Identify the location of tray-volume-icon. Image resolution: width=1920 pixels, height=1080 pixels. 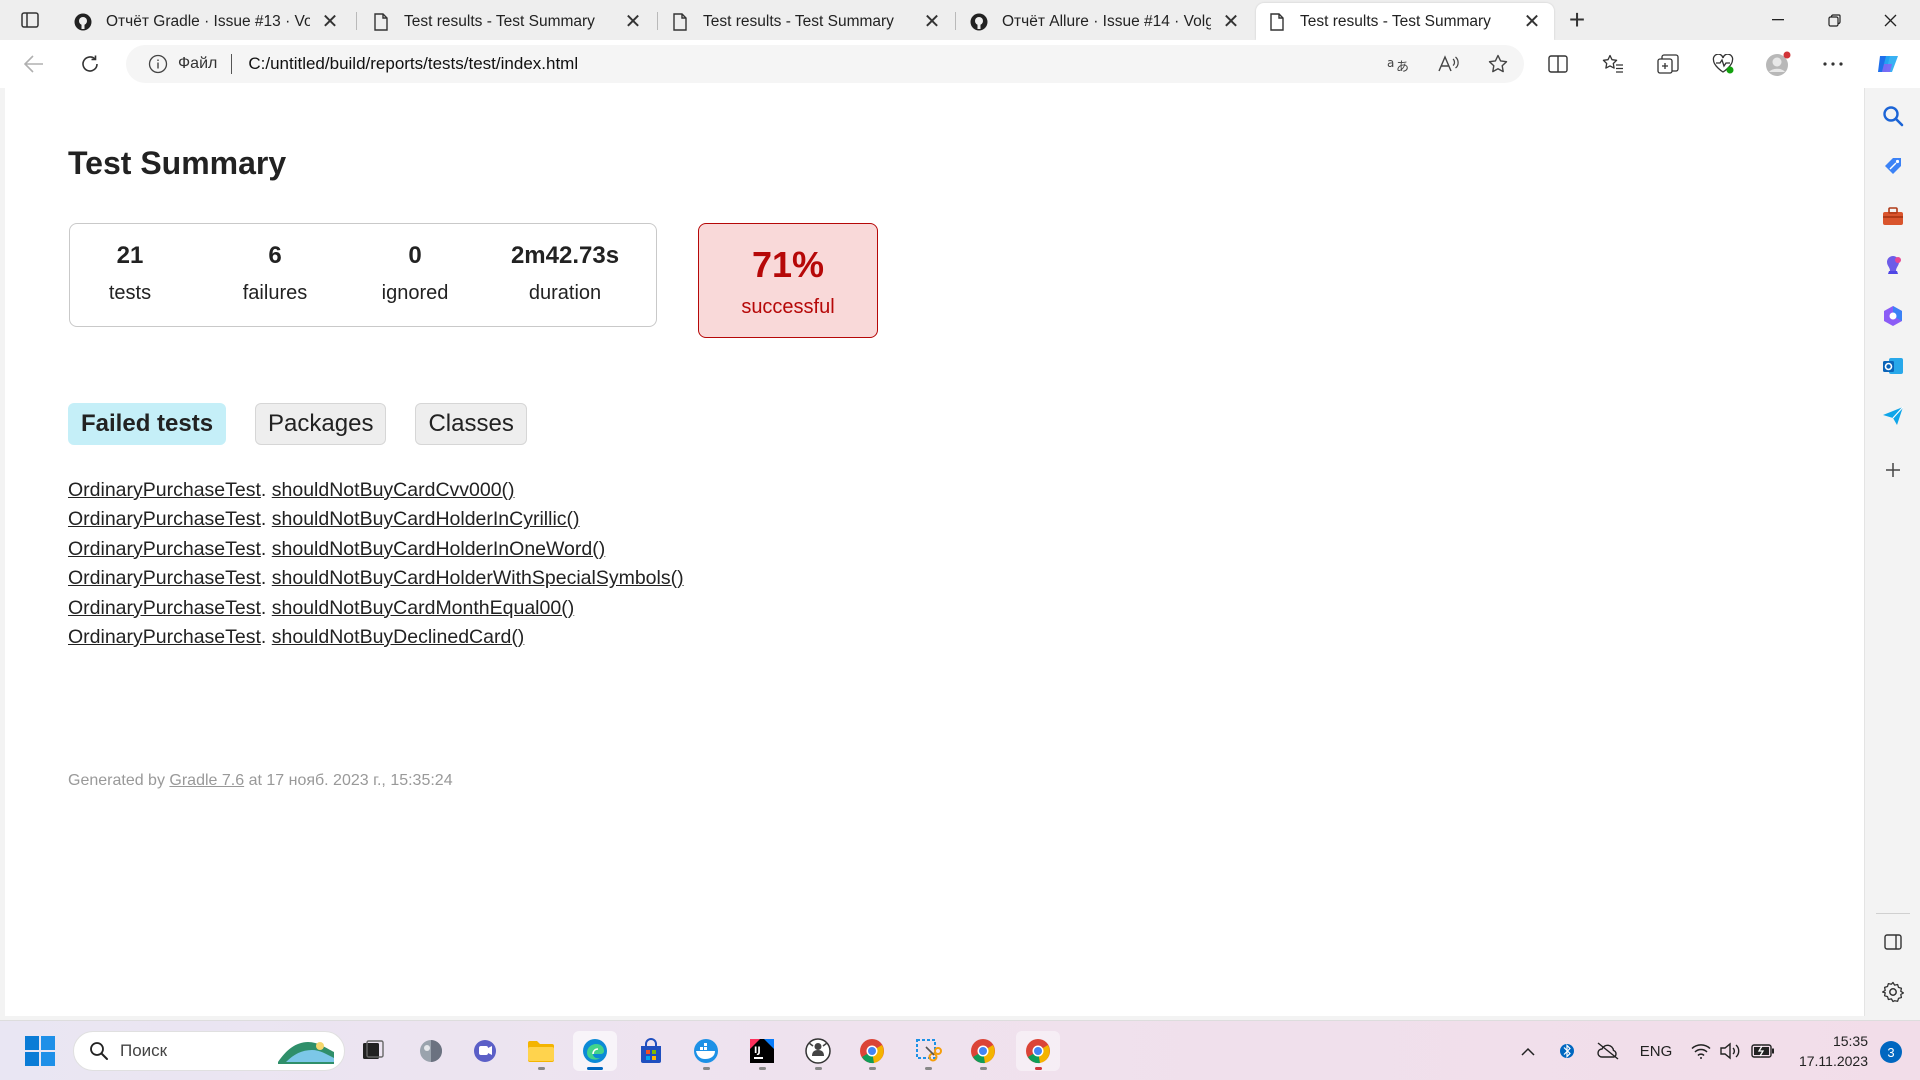
(1731, 1051).